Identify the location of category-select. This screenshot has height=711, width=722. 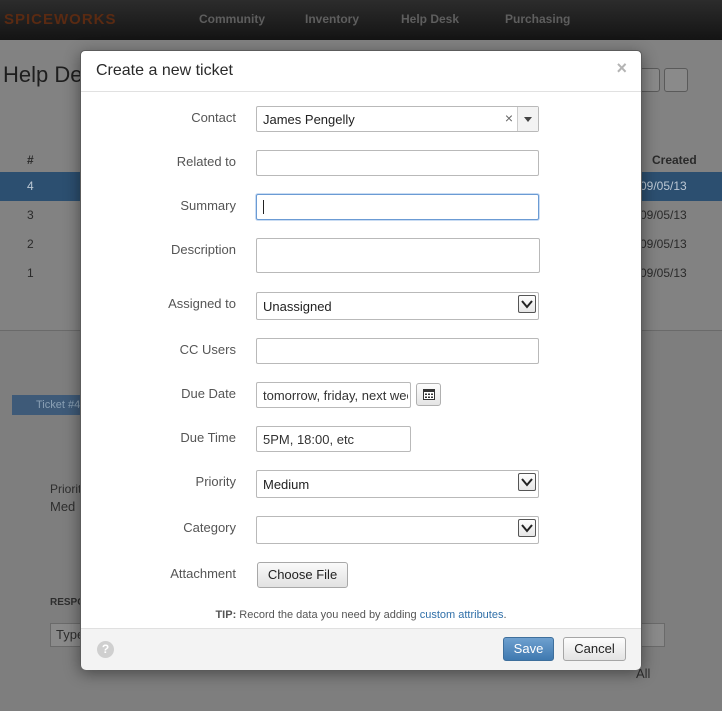
(397, 530).